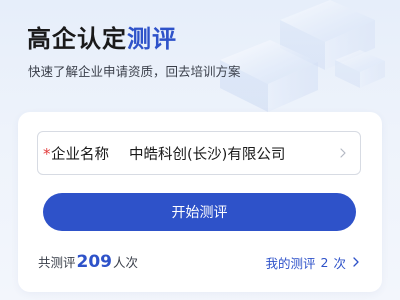  Describe the element at coordinates (290, 263) in the screenshot. I see `my-evaluations-prefix: 我的测评` at that location.